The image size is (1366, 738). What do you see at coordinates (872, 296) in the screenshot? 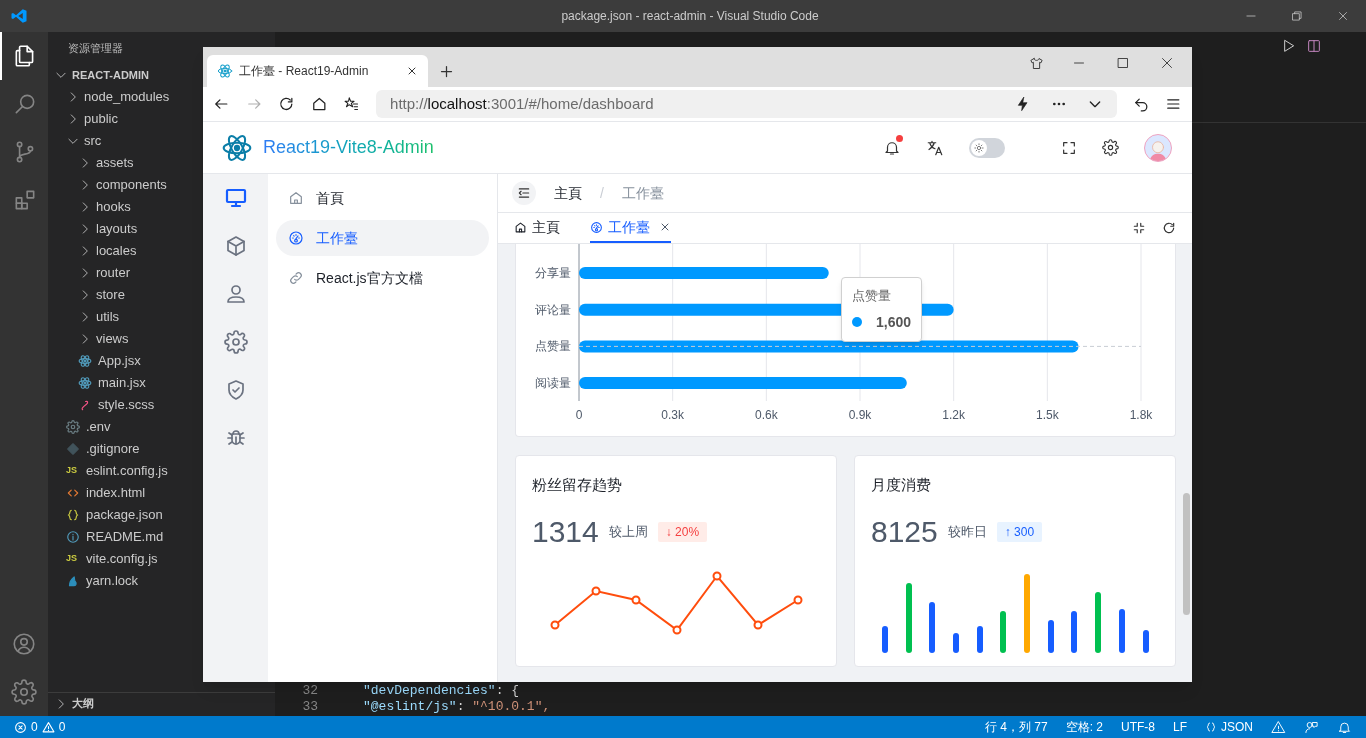
I see `tooltip-title: 点赞量` at bounding box center [872, 296].